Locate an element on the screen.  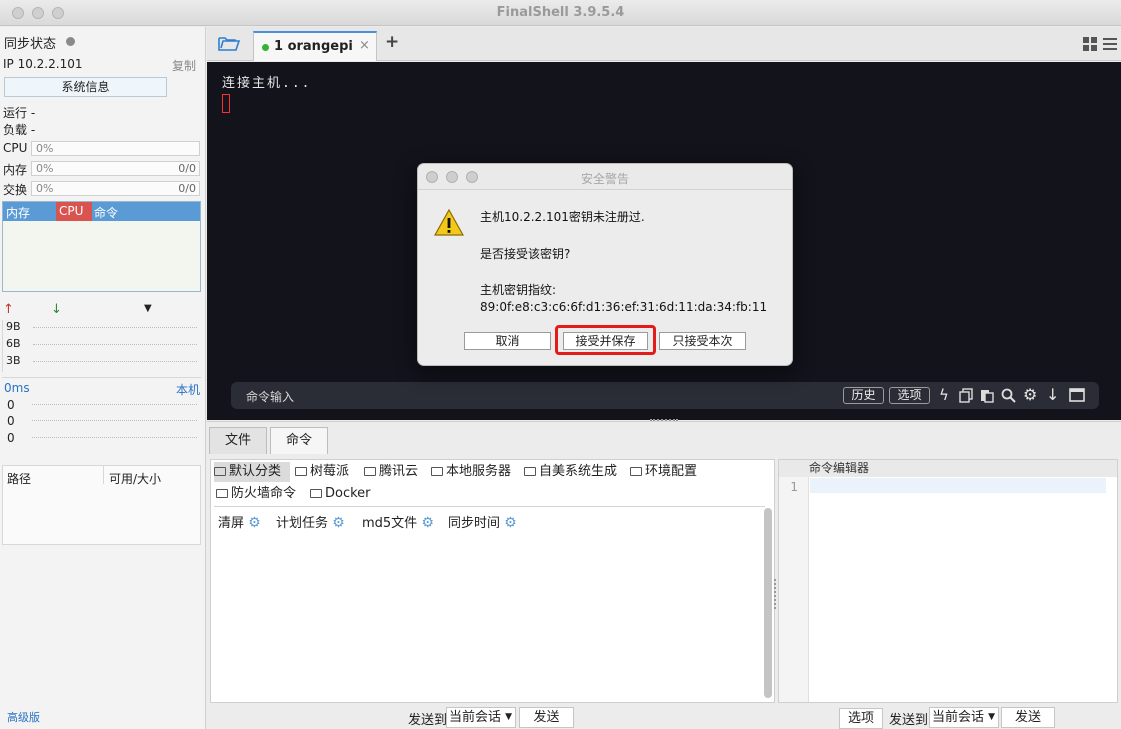
process-table-header: 内存 CPU 命令 is located at coordinates (101, 211).